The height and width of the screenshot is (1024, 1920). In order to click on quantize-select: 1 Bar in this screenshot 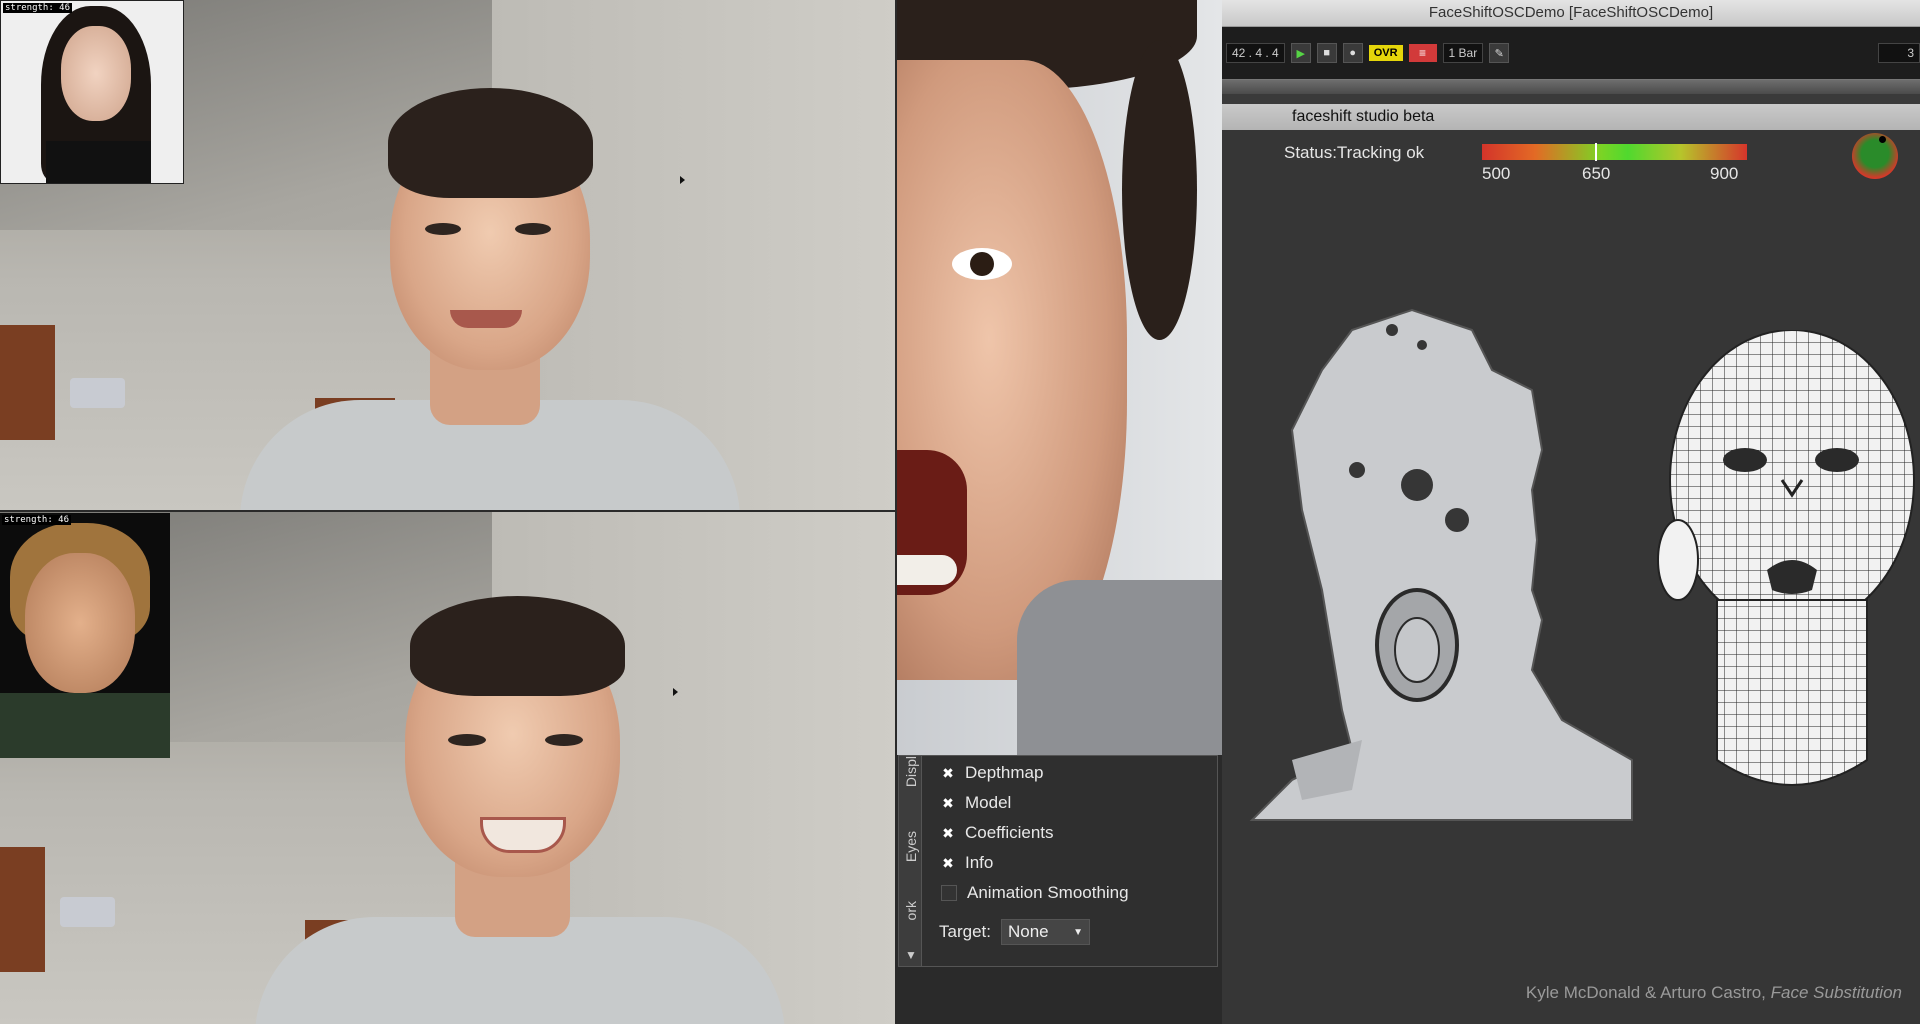, I will do `click(1463, 53)`.